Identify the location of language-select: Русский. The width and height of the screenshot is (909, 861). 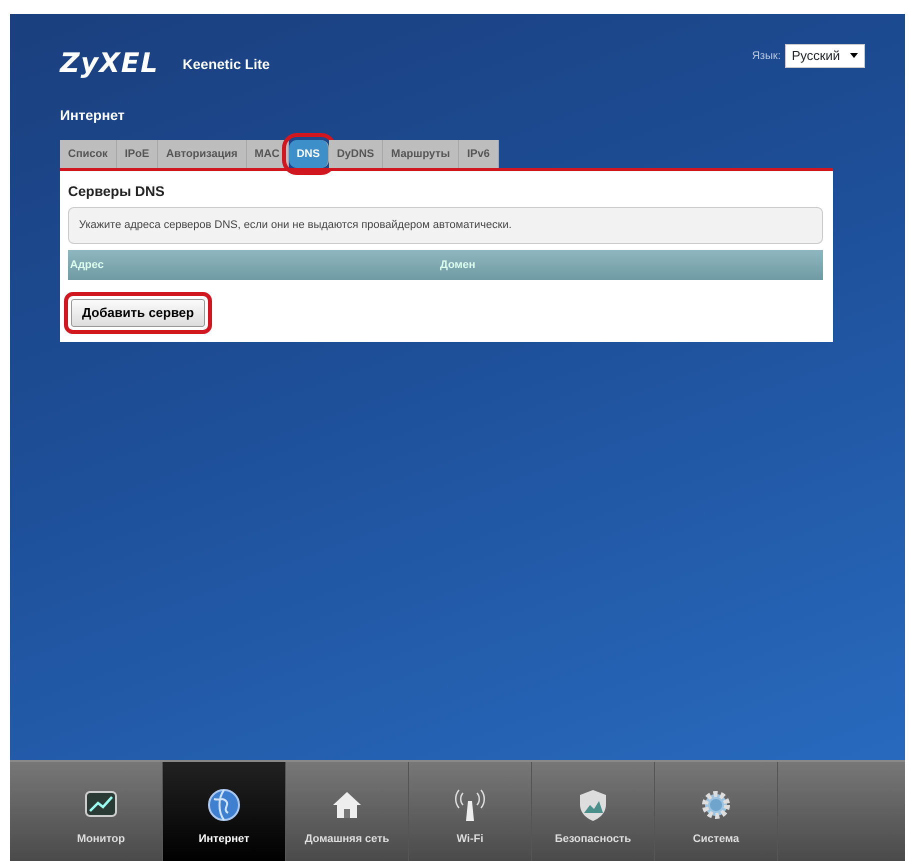
(824, 56).